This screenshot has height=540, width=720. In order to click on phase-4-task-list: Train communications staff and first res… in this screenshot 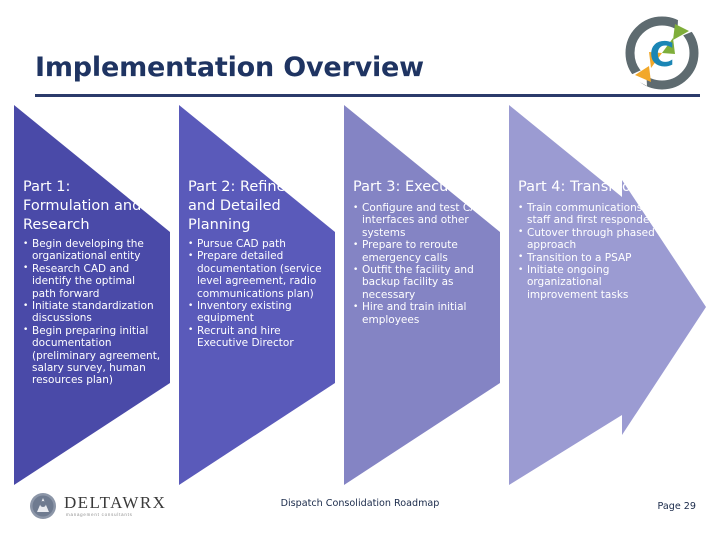, I will do `click(590, 251)`.